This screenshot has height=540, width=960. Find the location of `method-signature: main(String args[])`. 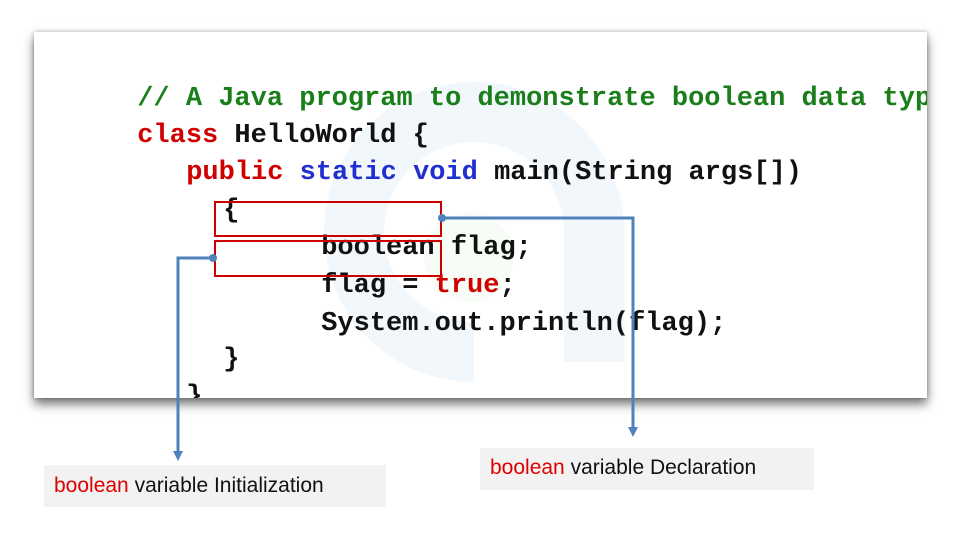

method-signature: main(String args[]) is located at coordinates (639, 173).